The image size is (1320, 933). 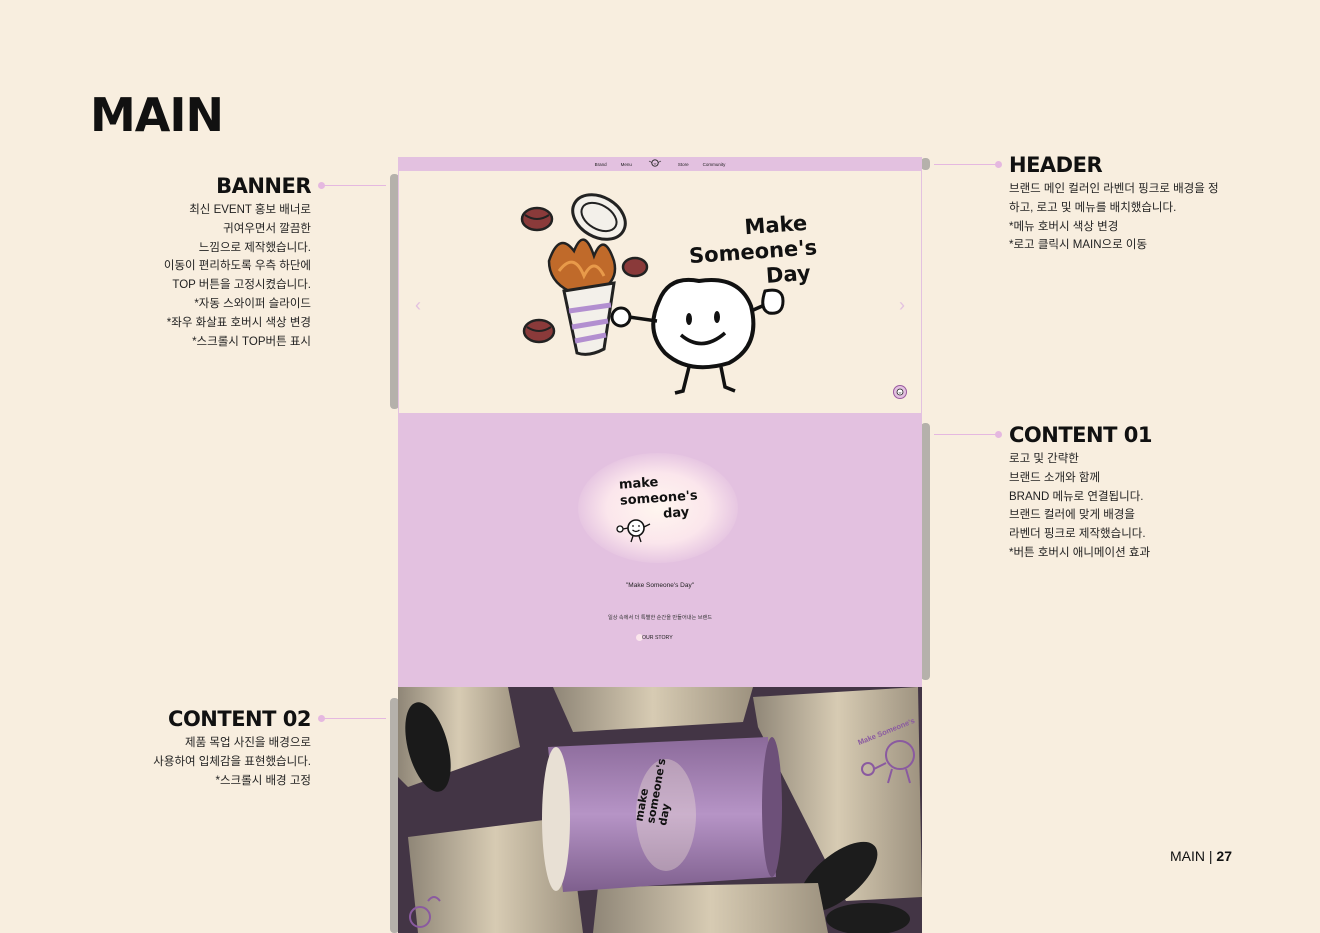 I want to click on banner-annotation-line: 이동이 편리하도록 우측 하단에, so click(x=237, y=266).